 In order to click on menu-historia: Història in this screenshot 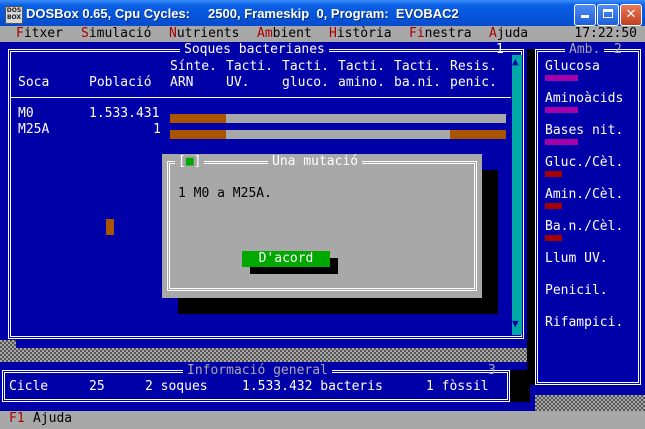, I will do `click(360, 34)`.